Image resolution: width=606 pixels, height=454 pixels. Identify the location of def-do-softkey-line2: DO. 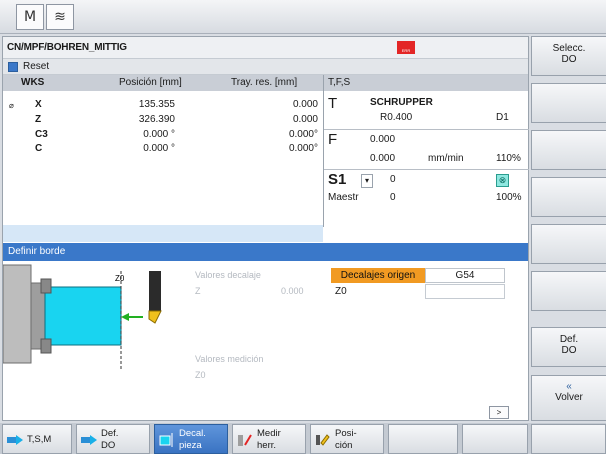
(108, 445).